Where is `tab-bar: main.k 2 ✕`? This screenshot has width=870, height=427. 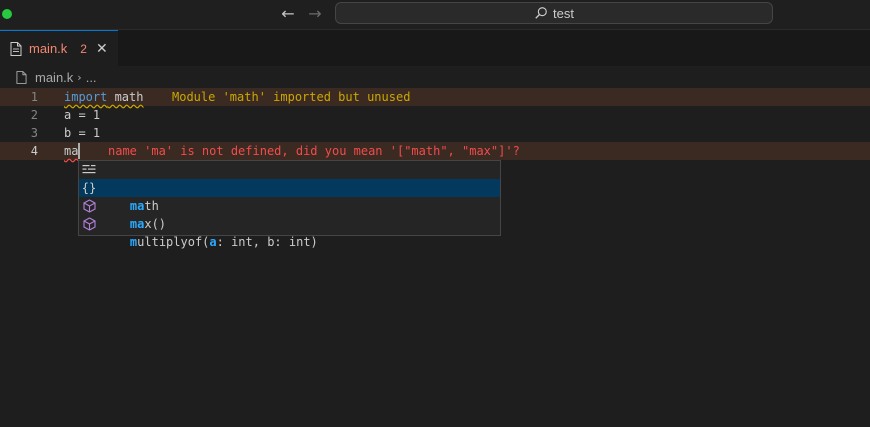 tab-bar: main.k 2 ✕ is located at coordinates (435, 48).